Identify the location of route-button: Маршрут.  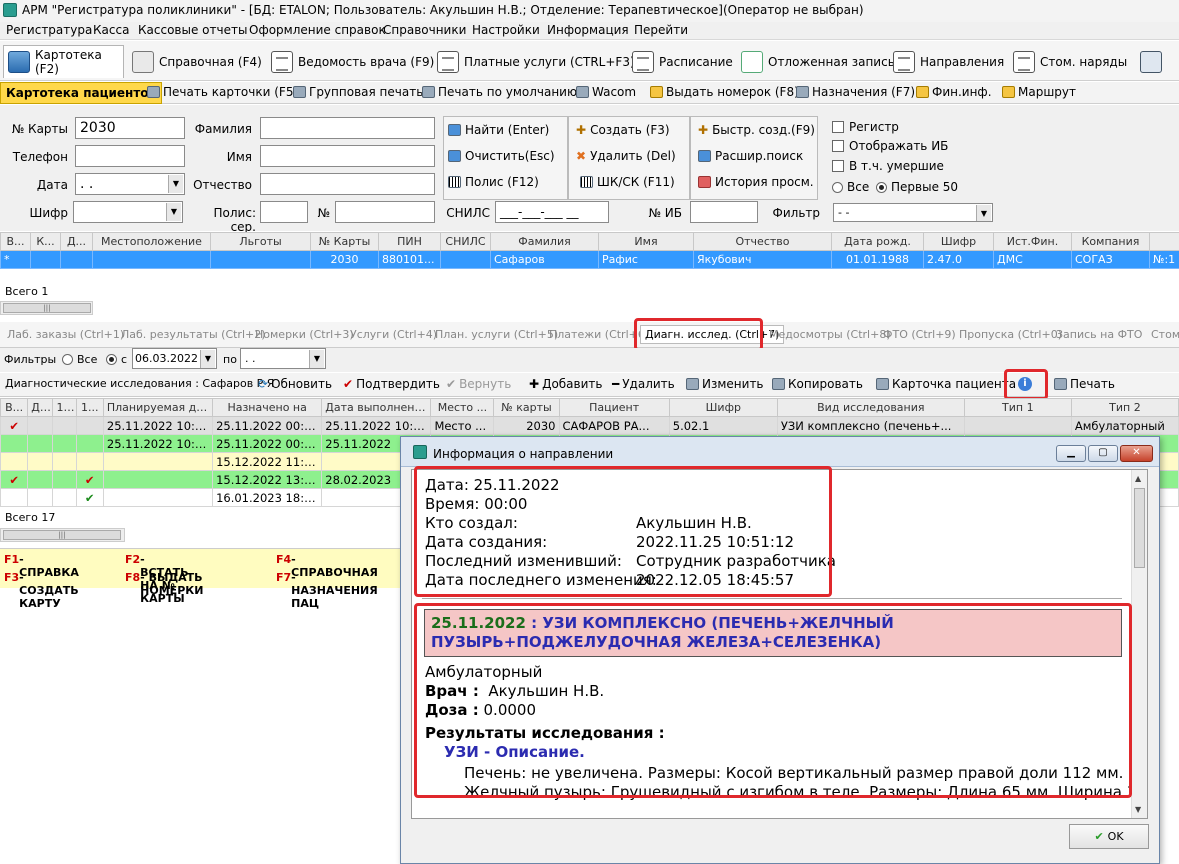
(1039, 92).